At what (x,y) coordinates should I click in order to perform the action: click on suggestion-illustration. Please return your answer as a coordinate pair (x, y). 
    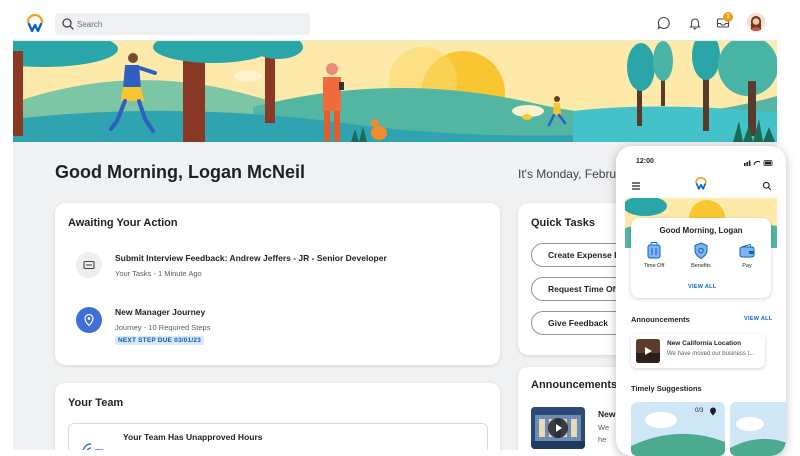
    Looking at the image, I should click on (758, 429).